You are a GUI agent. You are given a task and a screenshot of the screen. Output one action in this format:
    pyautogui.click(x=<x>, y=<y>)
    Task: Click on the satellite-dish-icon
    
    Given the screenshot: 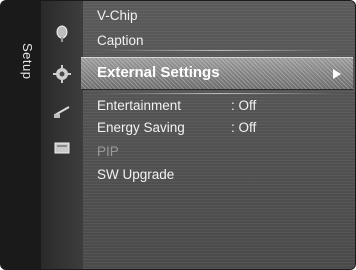 What is the action you would take?
    pyautogui.click(x=62, y=34)
    